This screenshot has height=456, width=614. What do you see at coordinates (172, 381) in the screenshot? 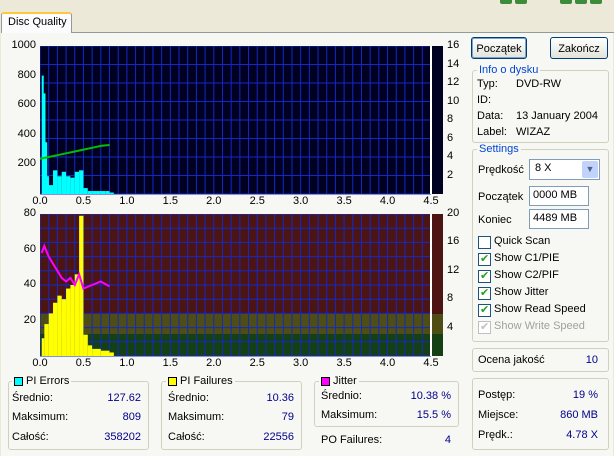
I see `pi-failures-swatch` at bounding box center [172, 381].